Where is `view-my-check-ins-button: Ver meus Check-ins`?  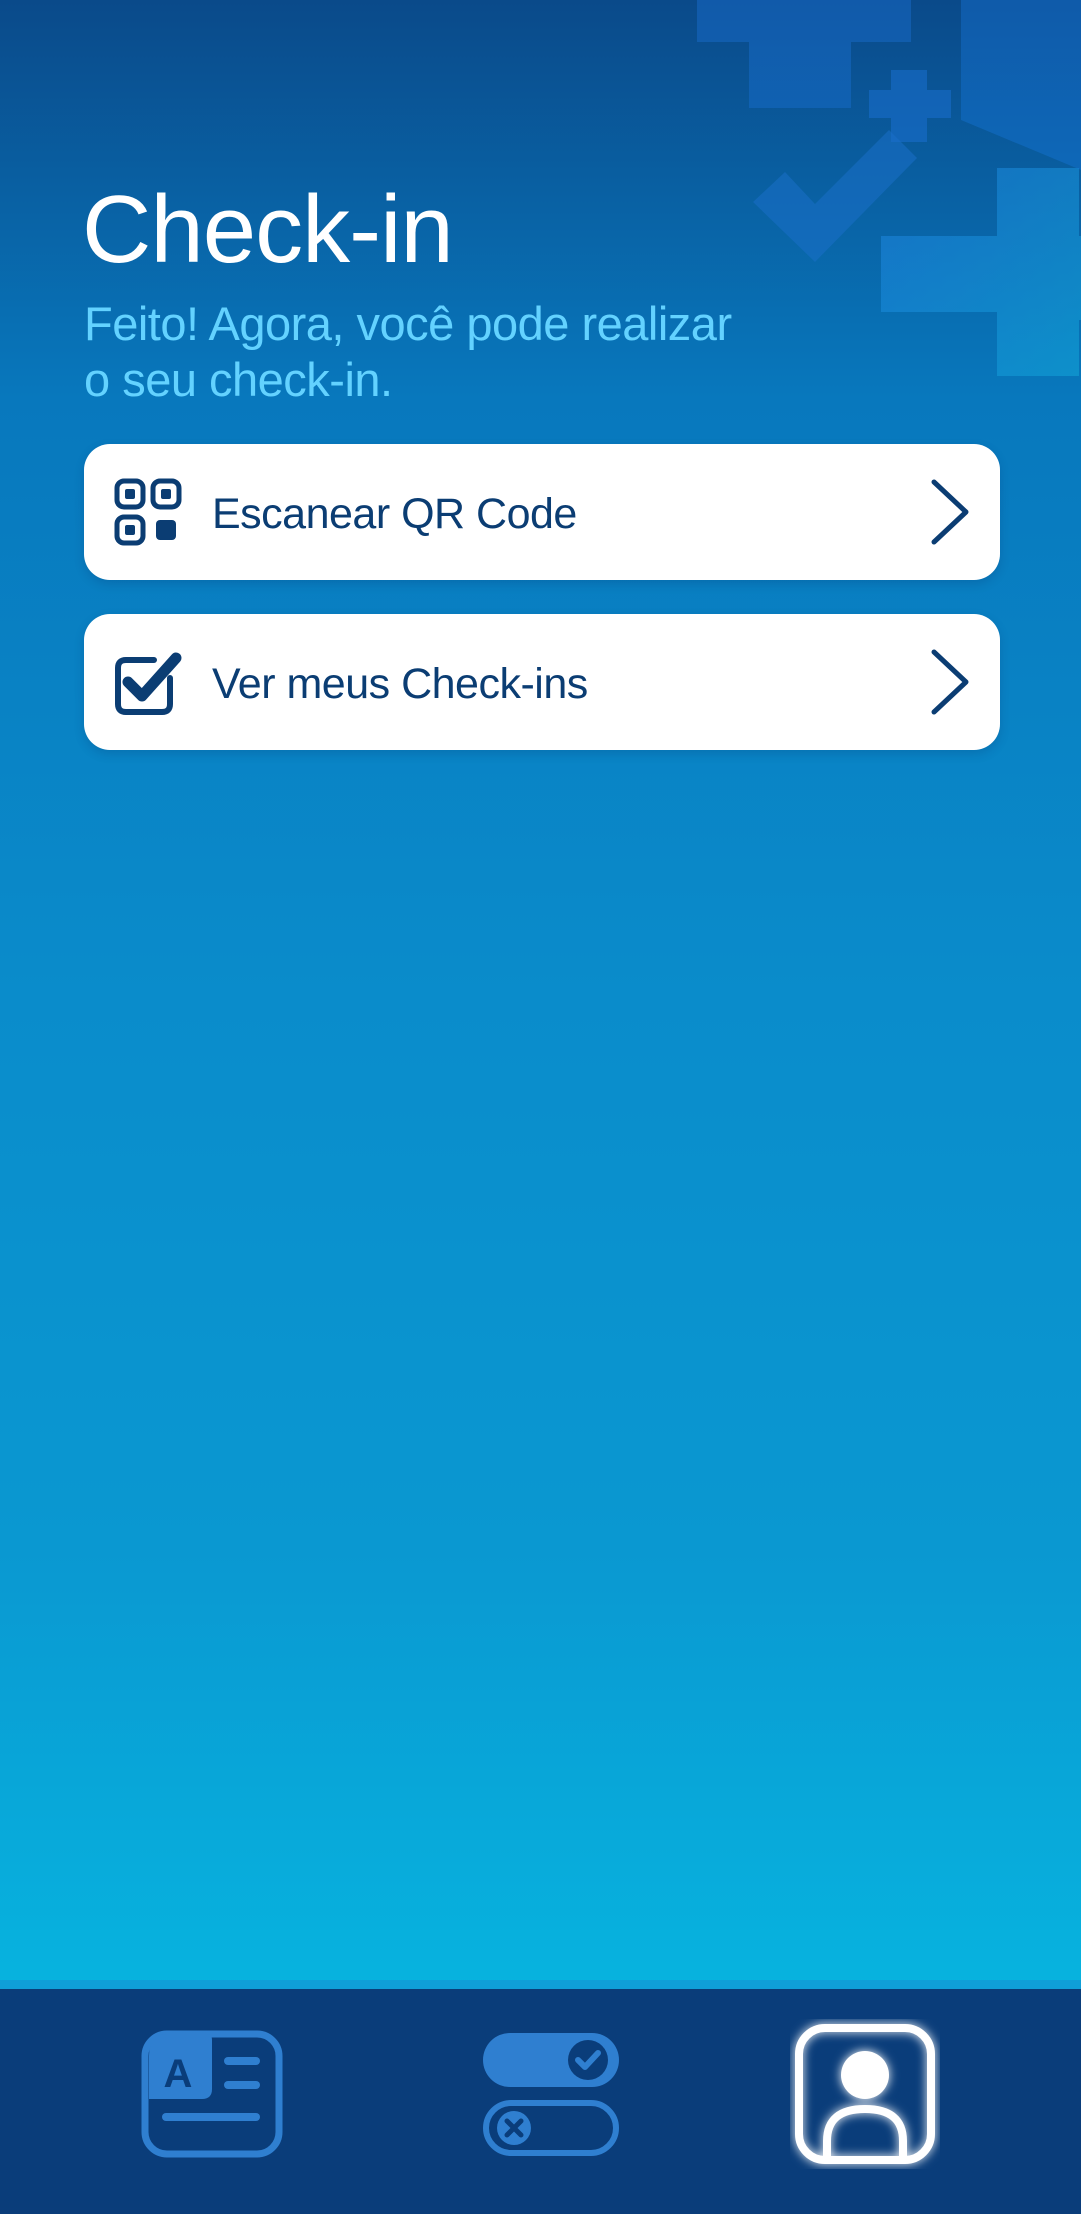
view-my-check-ins-button: Ver meus Check-ins is located at coordinates (542, 682).